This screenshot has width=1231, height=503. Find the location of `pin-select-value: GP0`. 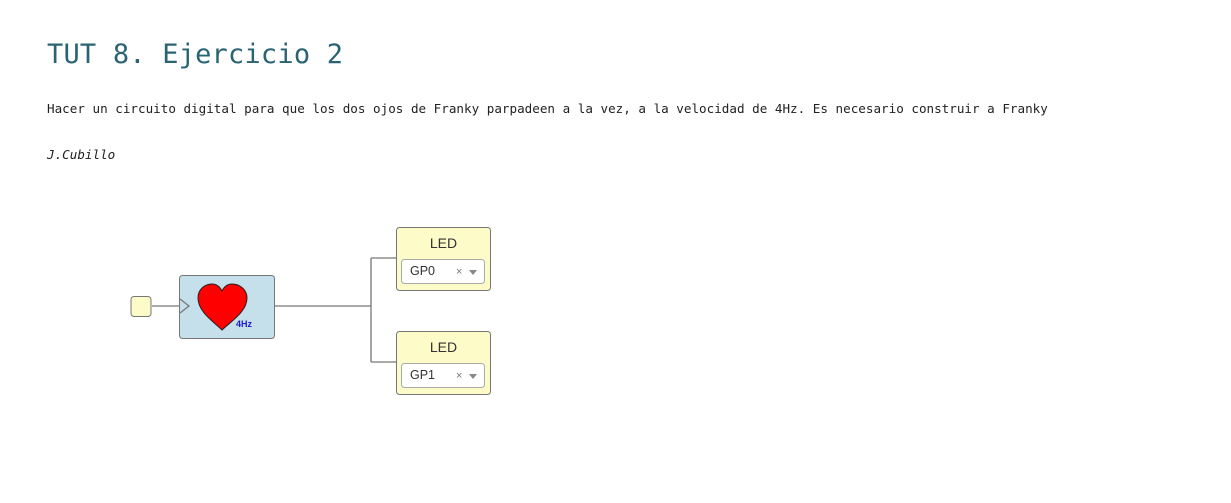

pin-select-value: GP0 is located at coordinates (422, 271).